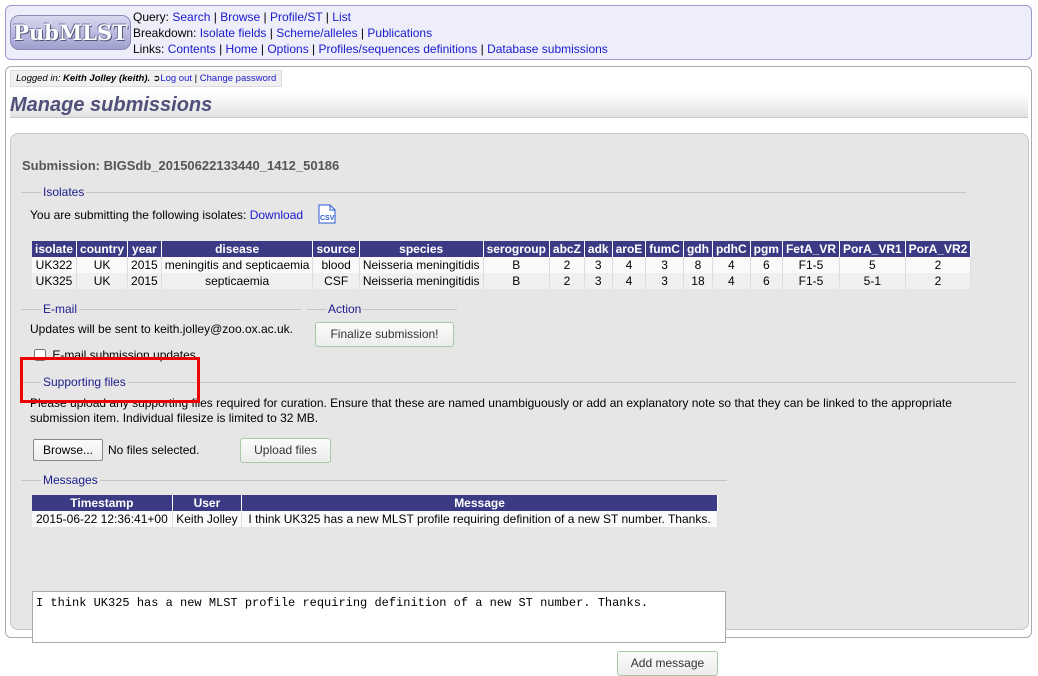  I want to click on page-title: Manage submissions, so click(519, 105).